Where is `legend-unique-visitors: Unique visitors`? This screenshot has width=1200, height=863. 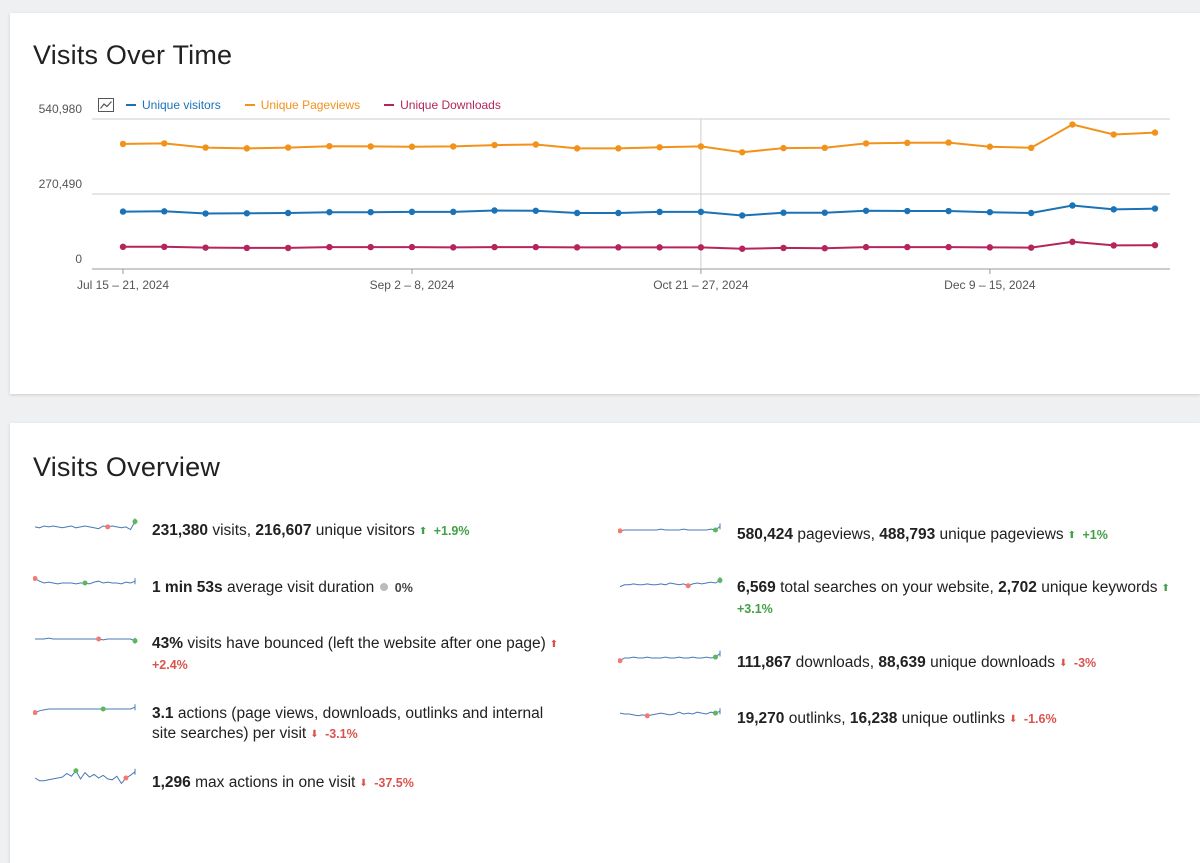
legend-unique-visitors: Unique visitors is located at coordinates (173, 105).